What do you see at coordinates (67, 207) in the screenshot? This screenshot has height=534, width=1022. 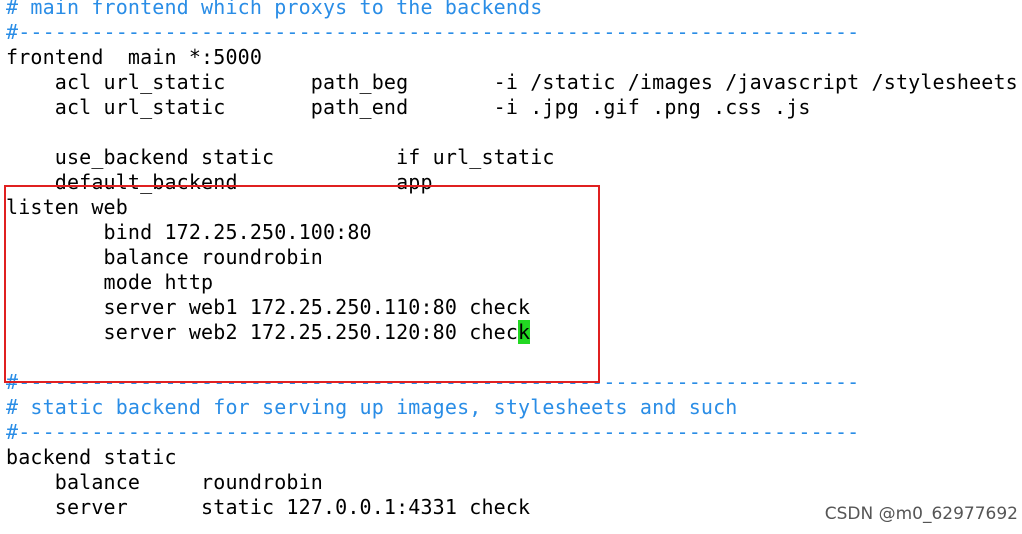 I see `code-line: listen web` at bounding box center [67, 207].